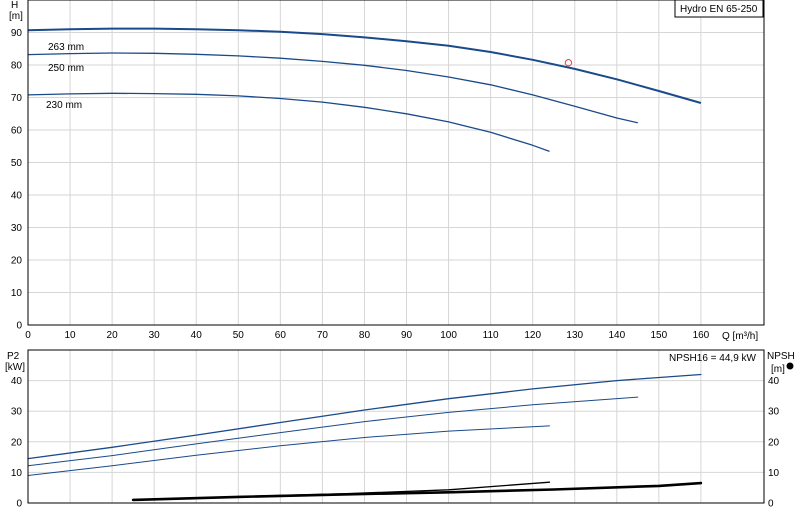 Image resolution: width=800 pixels, height=520 pixels. What do you see at coordinates (17, 228) in the screenshot?
I see `head-y-tick: 30` at bounding box center [17, 228].